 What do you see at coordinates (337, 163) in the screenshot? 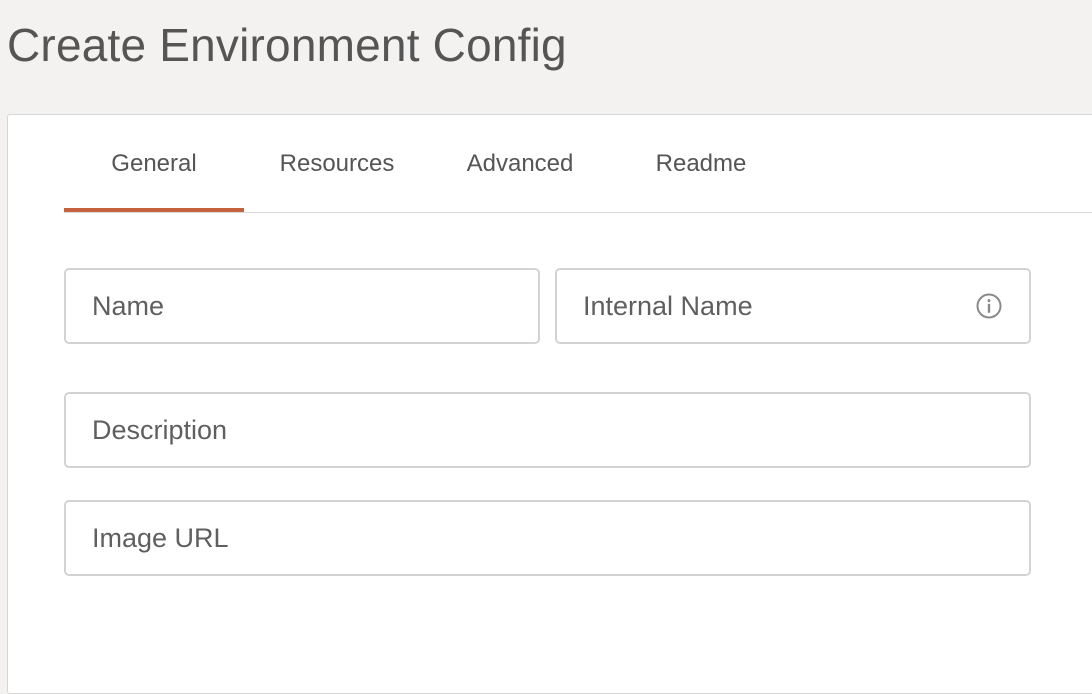
I see `tab-resources: Resources` at bounding box center [337, 163].